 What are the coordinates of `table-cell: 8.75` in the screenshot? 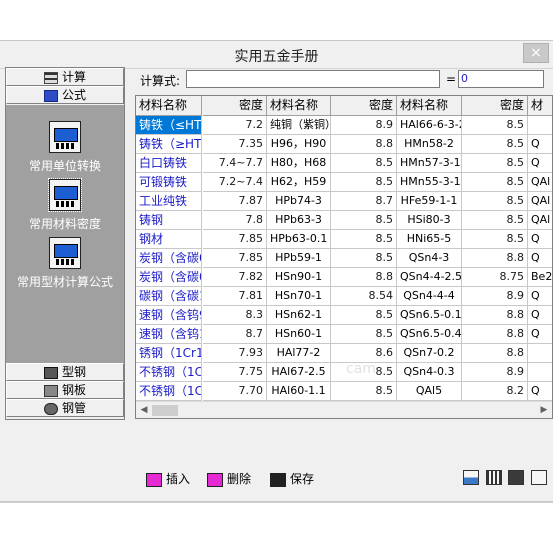 It's located at (495, 277).